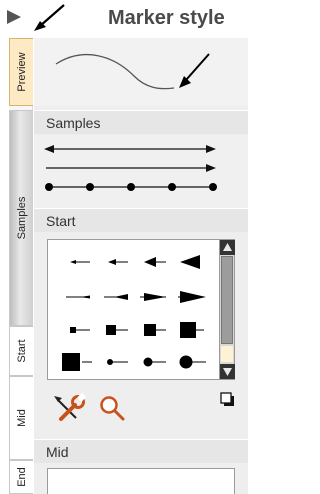 This screenshot has height=494, width=320. What do you see at coordinates (154, 362) in the screenshot?
I see `marker-dot-medium` at bounding box center [154, 362].